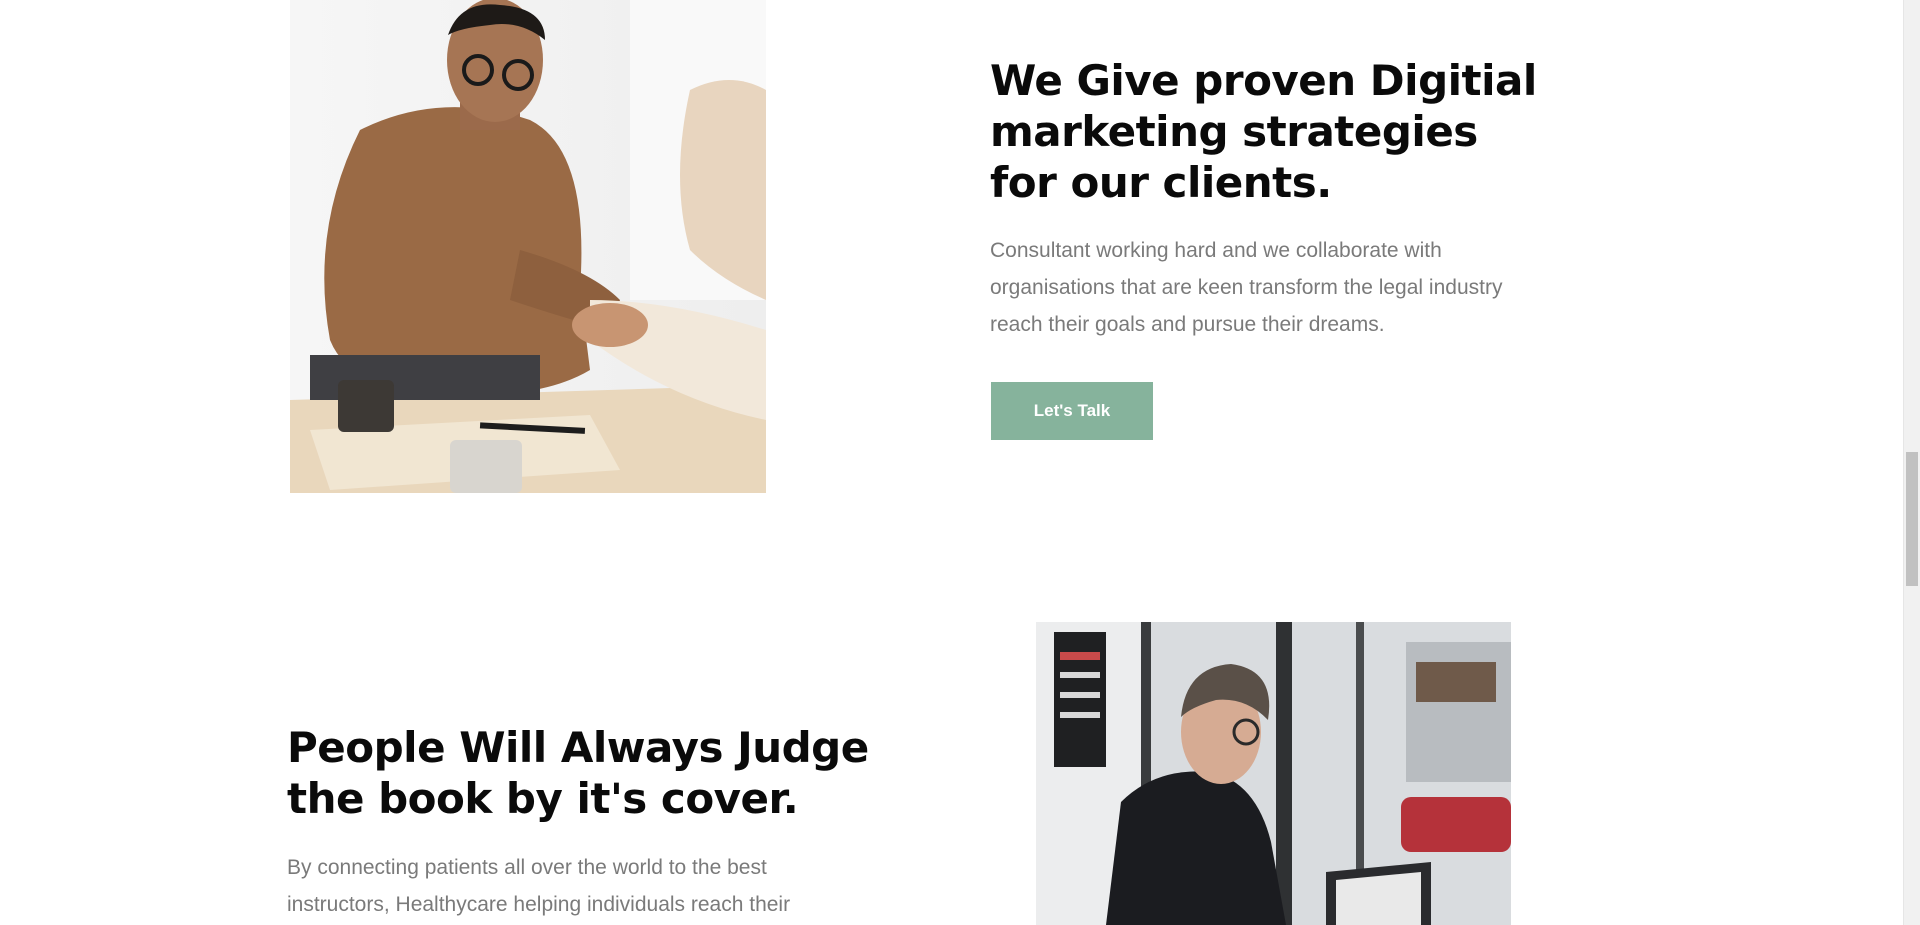  I want to click on handshake-photo-illustration, so click(528, 246).